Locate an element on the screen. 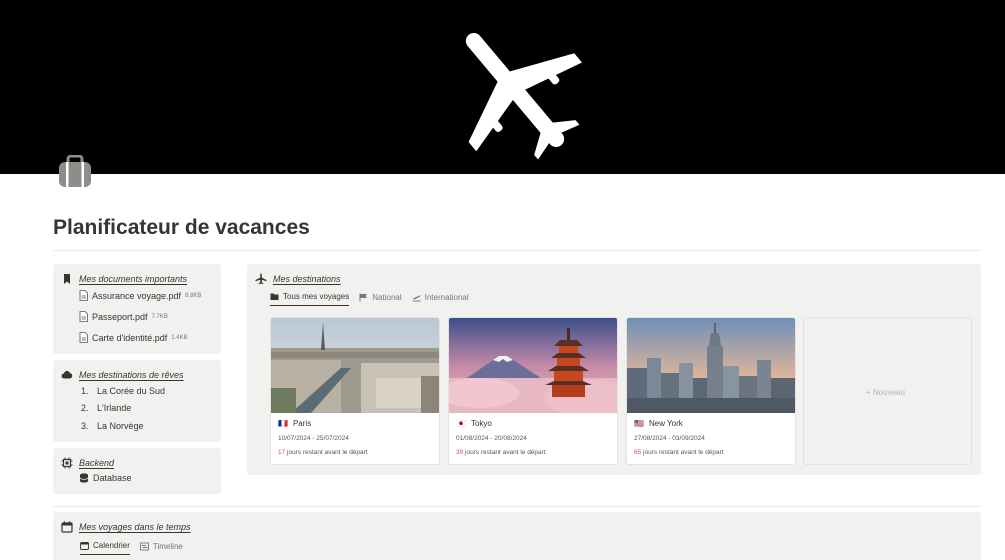 The height and width of the screenshot is (560, 1005). document-item: Carte d'identité.pdf 1.4KB is located at coordinates (133, 337).